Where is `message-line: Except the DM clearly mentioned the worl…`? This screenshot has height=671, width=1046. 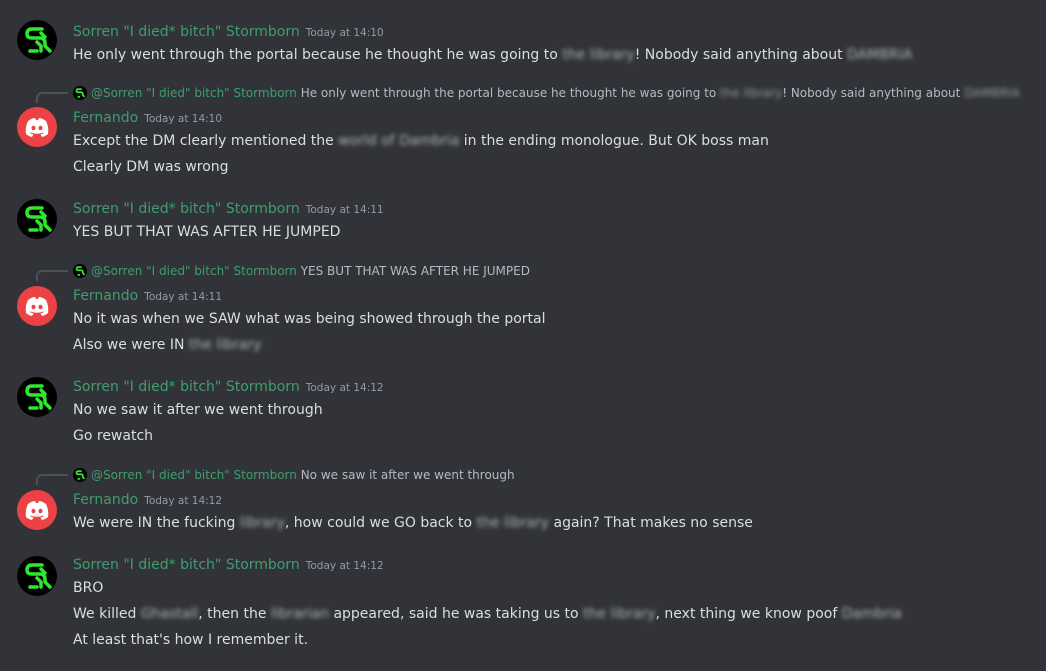
message-line: Except the DM clearly mentioned the worl… is located at coordinates (421, 141).